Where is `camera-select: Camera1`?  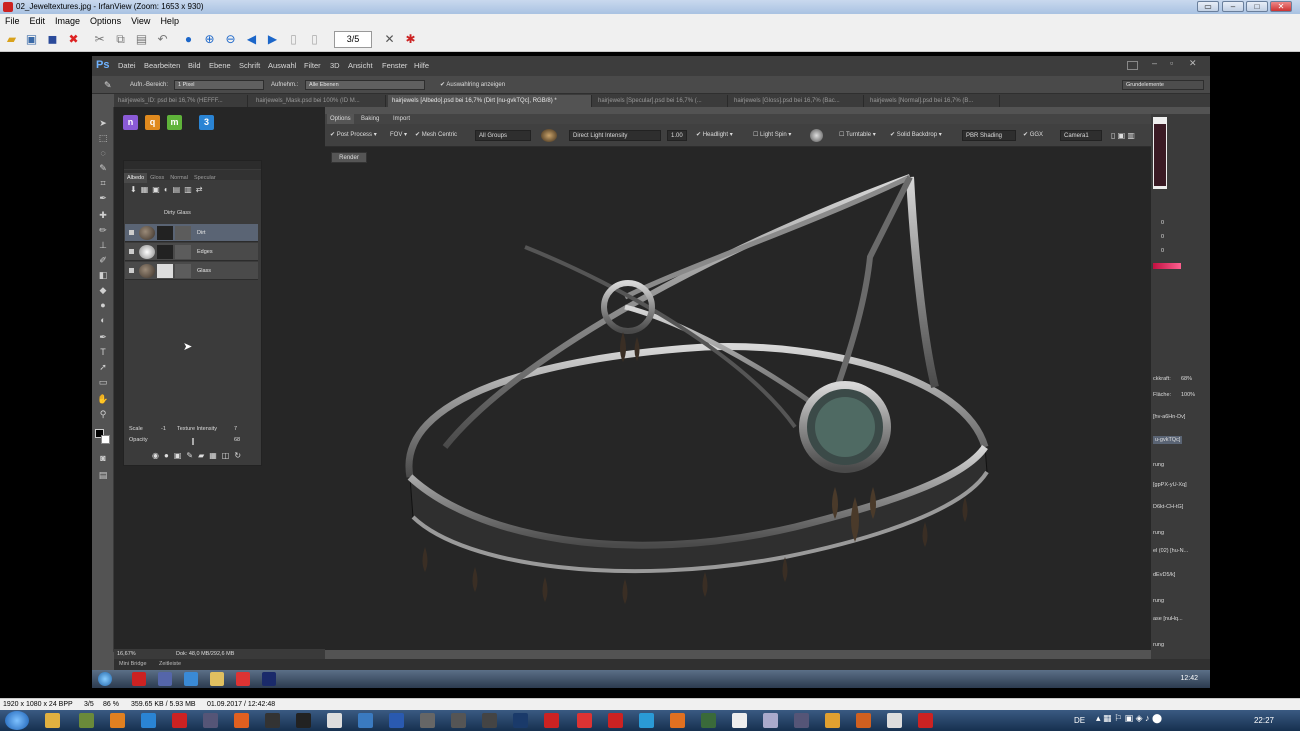
camera-select: Camera1 is located at coordinates (1081, 135).